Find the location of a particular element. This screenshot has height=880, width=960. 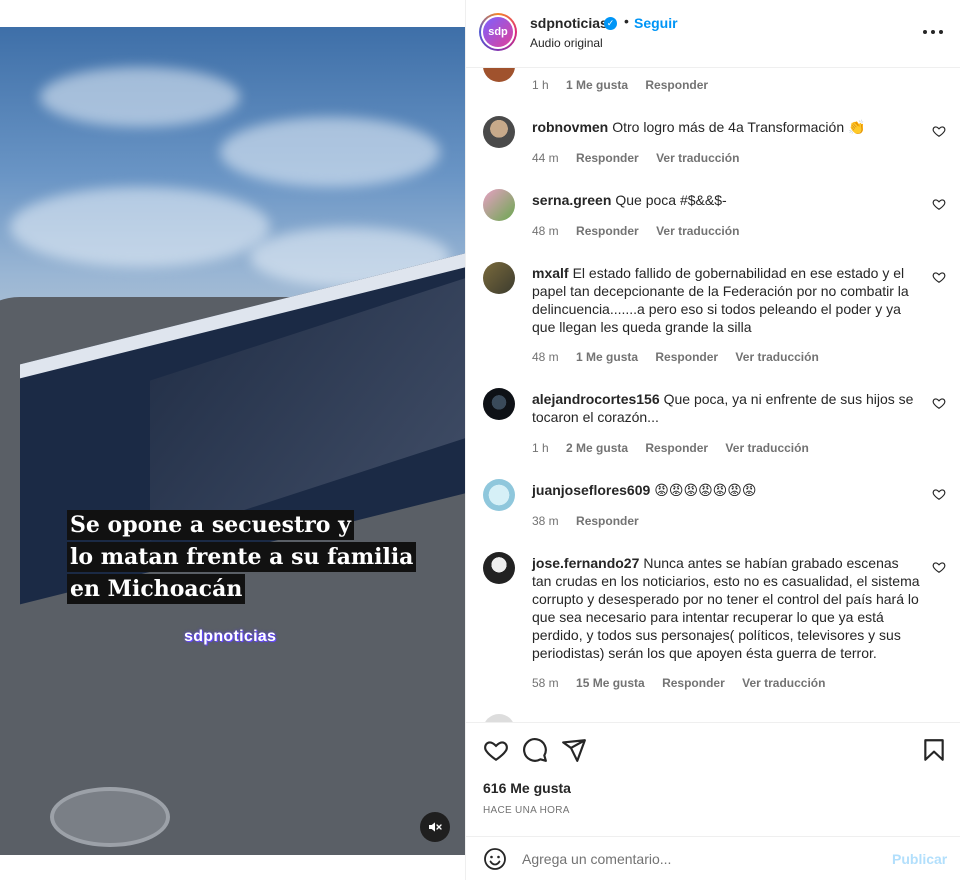

comment-username: mxalf is located at coordinates (550, 273).